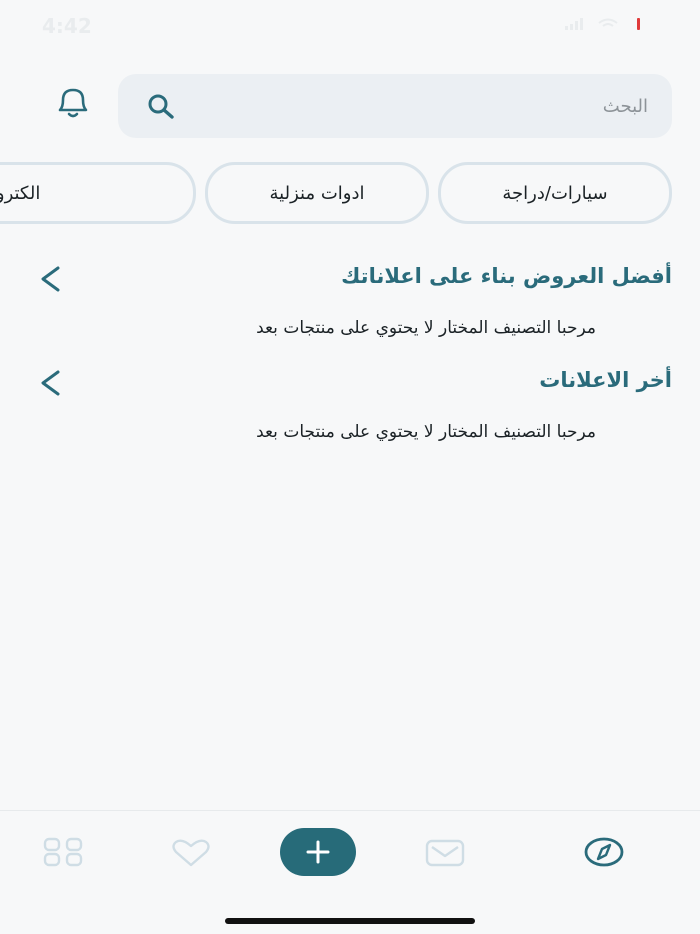  I want to click on plus-icon, so click(318, 852).